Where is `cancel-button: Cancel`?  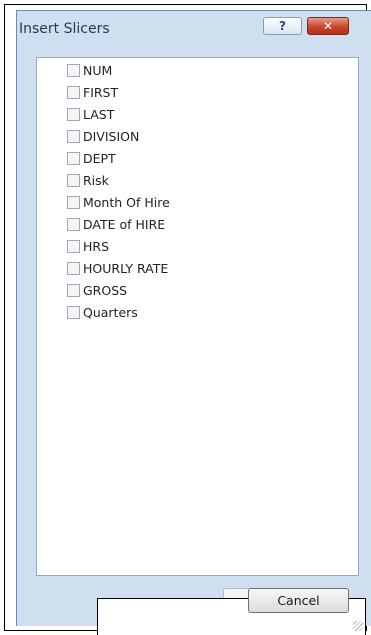
cancel-button: Cancel is located at coordinates (298, 600).